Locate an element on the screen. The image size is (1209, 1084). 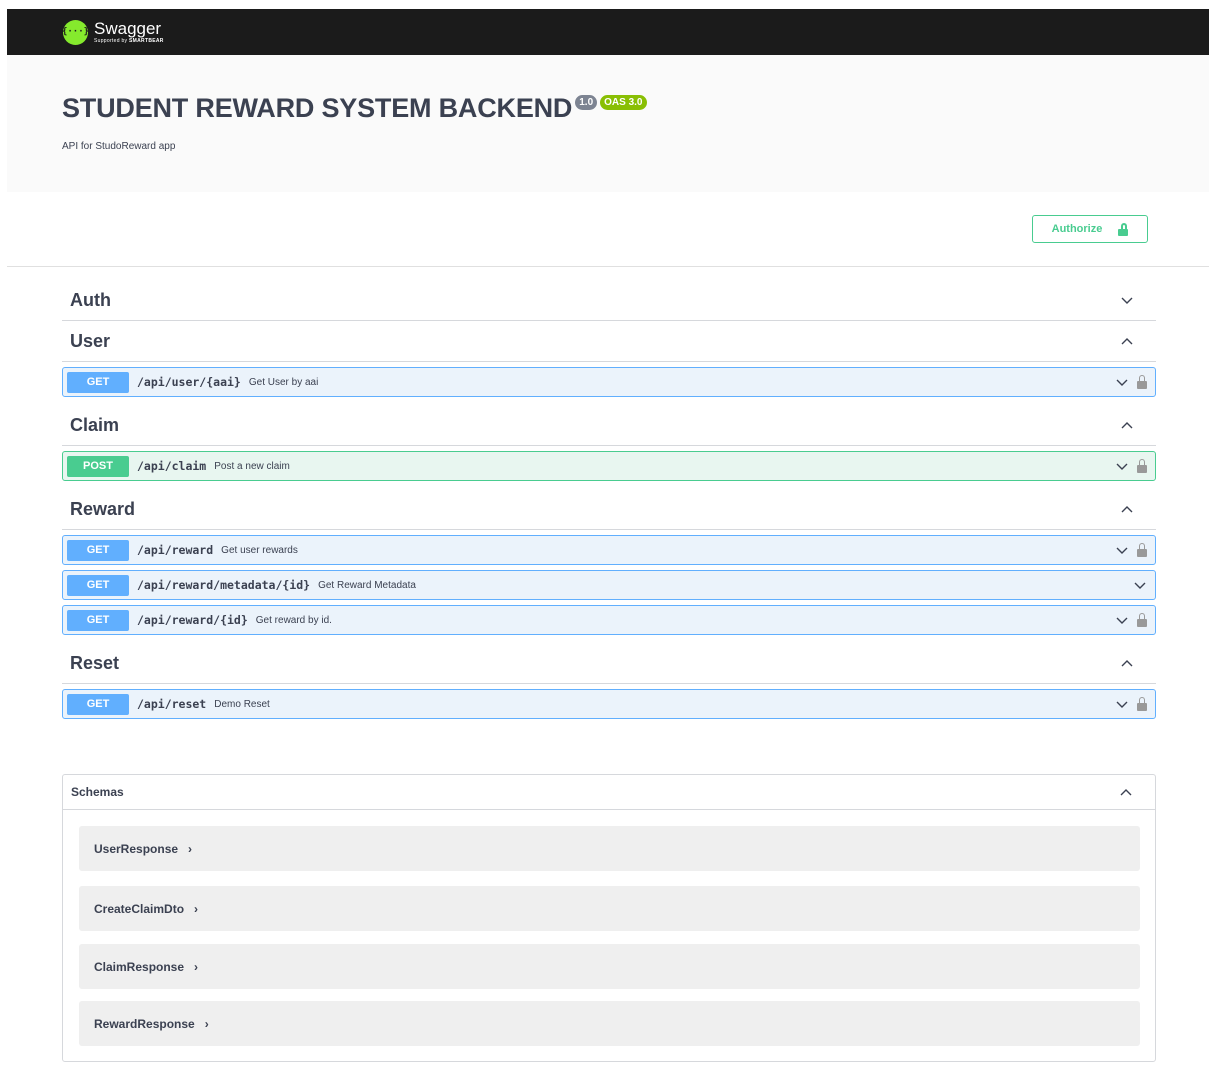
authorize-button: Authorize is located at coordinates (1090, 229).